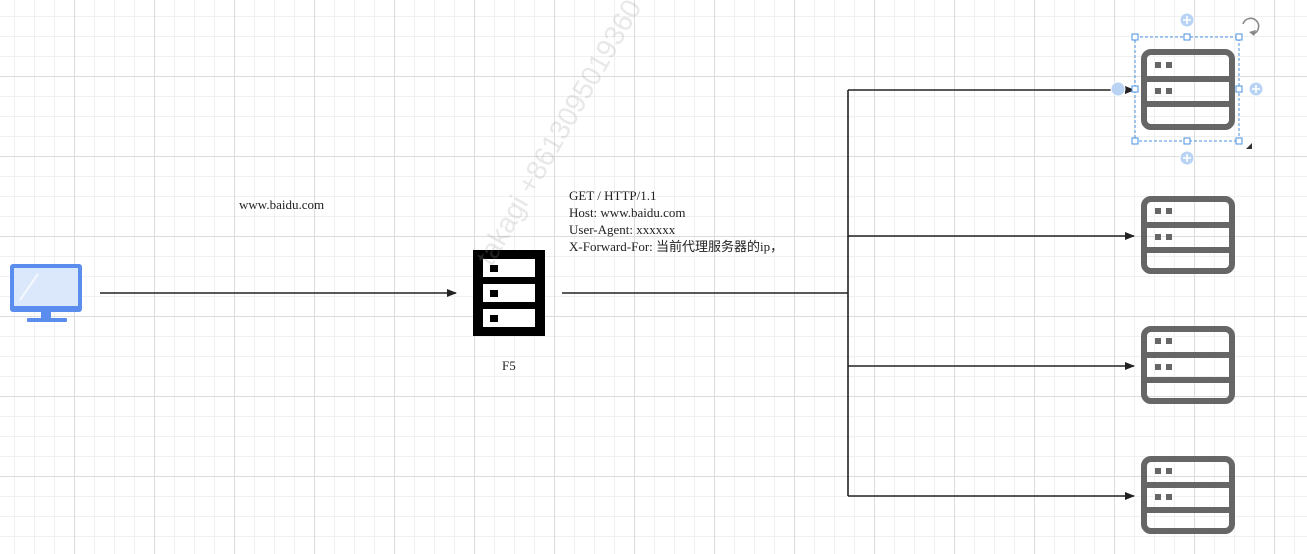 The height and width of the screenshot is (554, 1307). Describe the element at coordinates (46, 293) in the screenshot. I see `client-monitor-icon` at that location.